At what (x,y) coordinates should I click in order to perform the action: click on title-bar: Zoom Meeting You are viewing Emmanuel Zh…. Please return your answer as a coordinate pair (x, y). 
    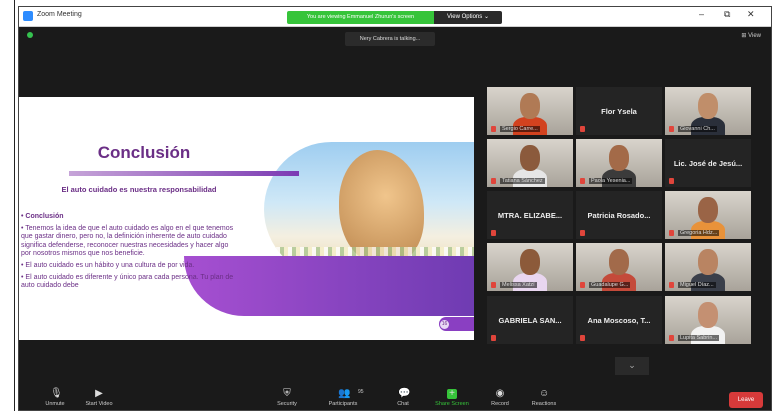
    Looking at the image, I should click on (395, 17).